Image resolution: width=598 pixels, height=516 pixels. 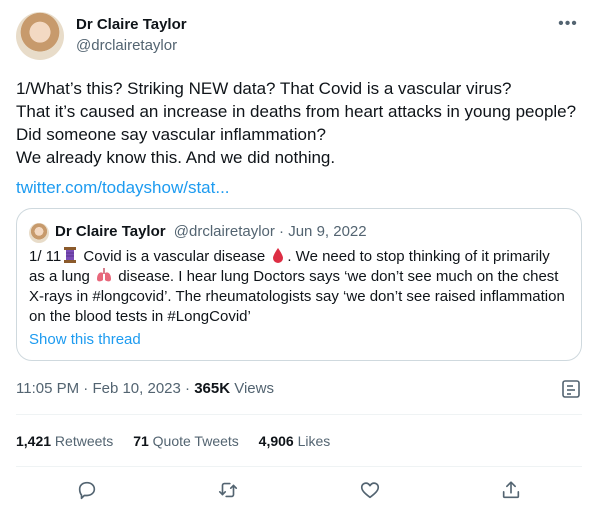 I want to click on likes-stat: 4,906 Likes, so click(x=295, y=441).